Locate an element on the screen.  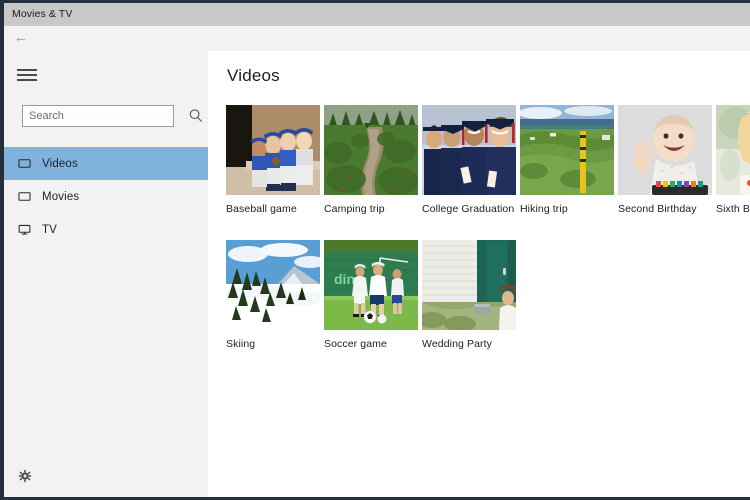
video-tile: din Soccer game is located at coordinates (371, 295).